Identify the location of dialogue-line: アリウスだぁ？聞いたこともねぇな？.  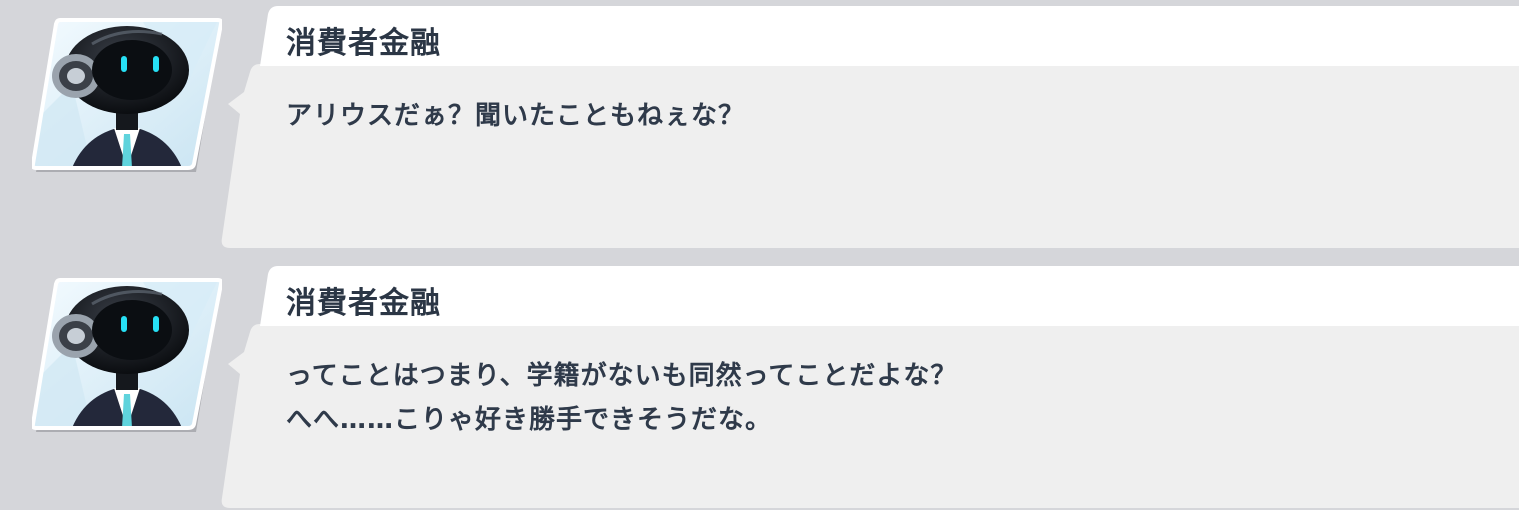
(516, 116).